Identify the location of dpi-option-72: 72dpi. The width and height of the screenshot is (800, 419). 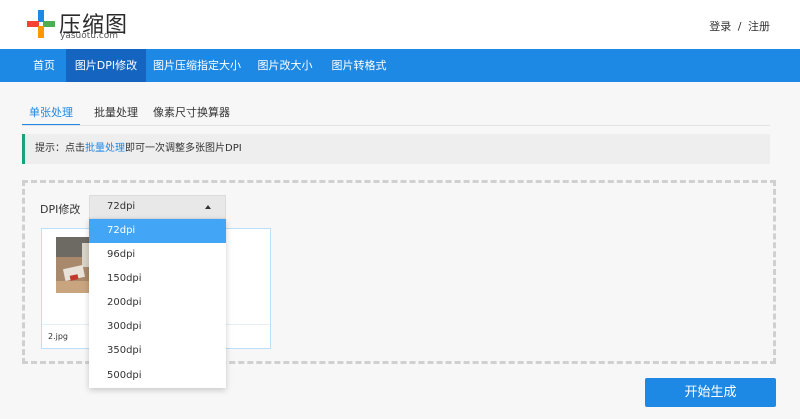
(157, 231).